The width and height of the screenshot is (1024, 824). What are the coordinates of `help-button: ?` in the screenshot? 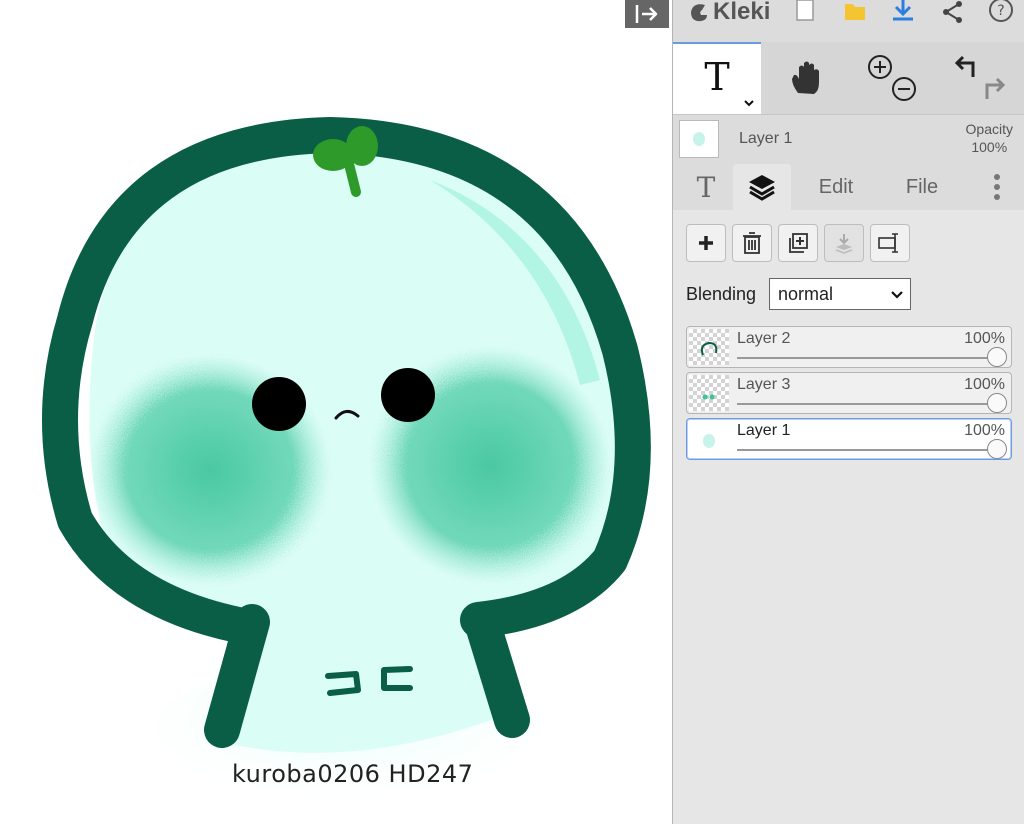 It's located at (1001, 14).